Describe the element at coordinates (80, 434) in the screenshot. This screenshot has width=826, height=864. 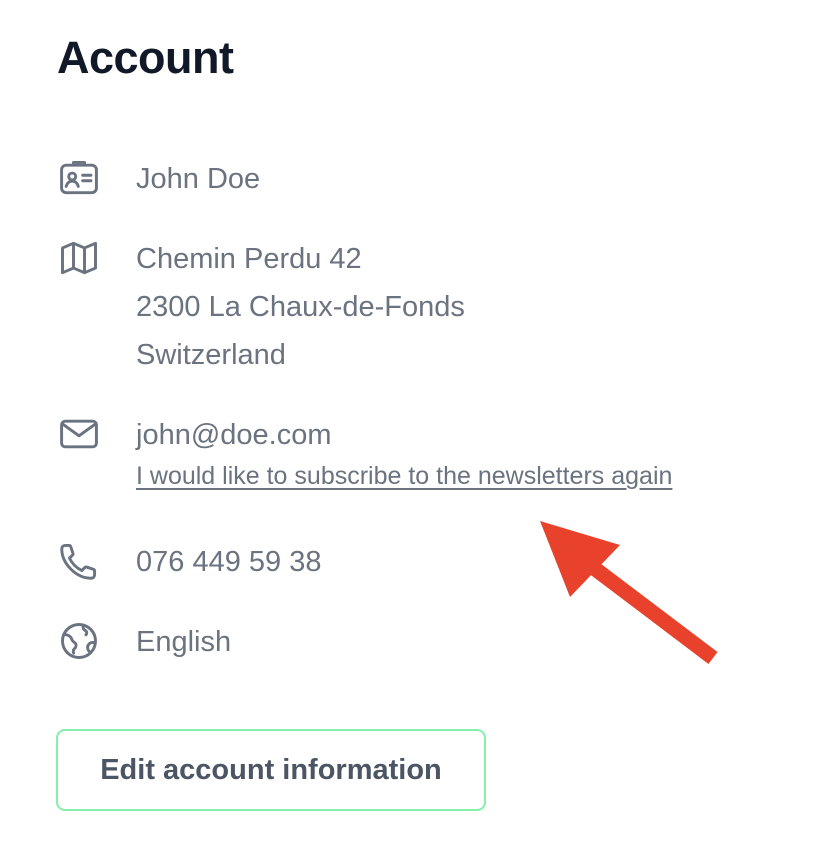
I see `envelope-icon` at that location.